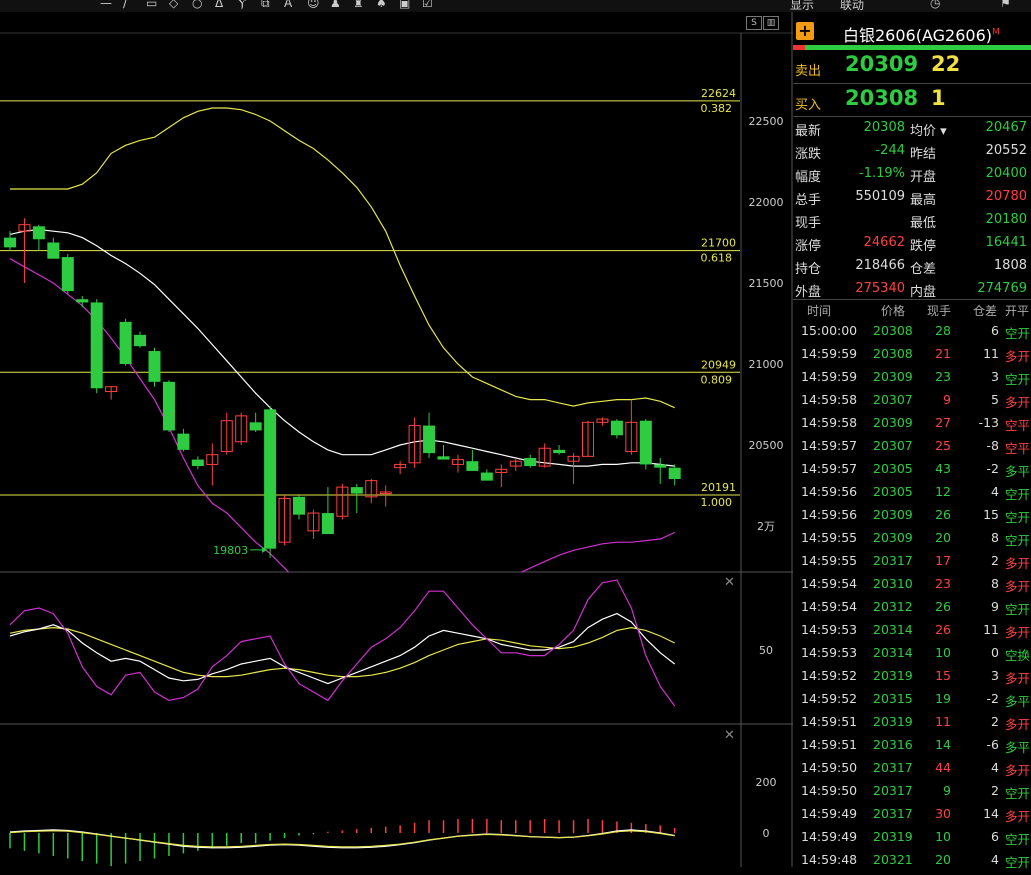 This screenshot has width=1031, height=875. I want to click on fib-ratio-label: 0.809, so click(717, 379).